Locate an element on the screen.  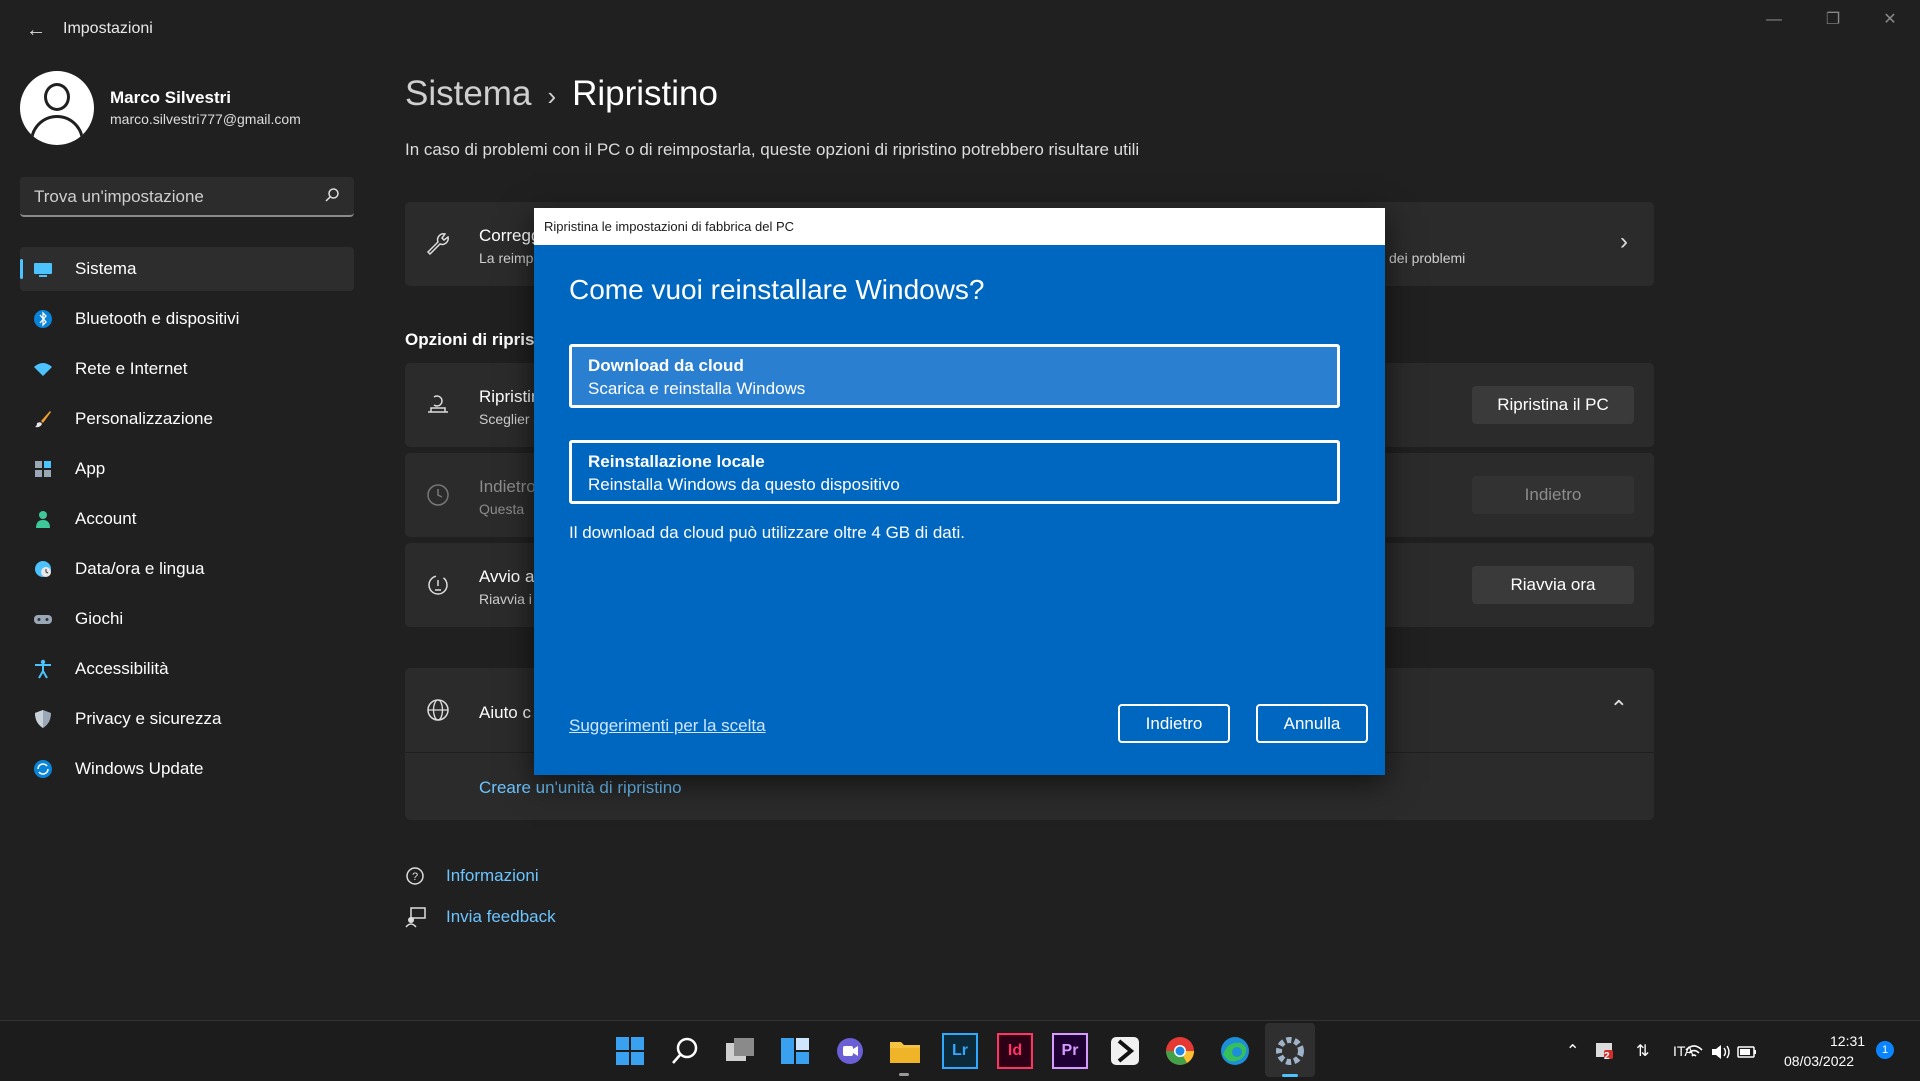
search-input is located at coordinates (174, 197).